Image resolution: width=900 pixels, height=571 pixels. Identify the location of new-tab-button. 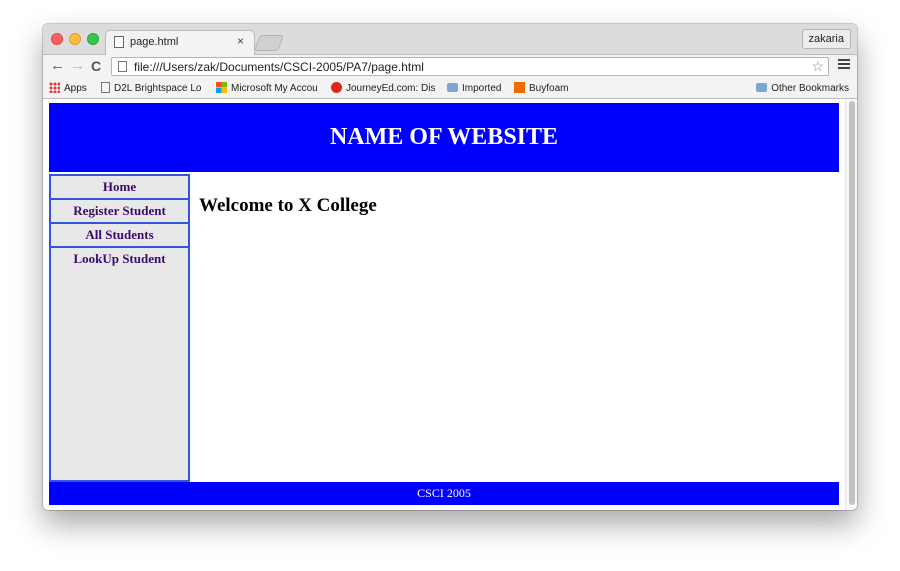
(269, 43).